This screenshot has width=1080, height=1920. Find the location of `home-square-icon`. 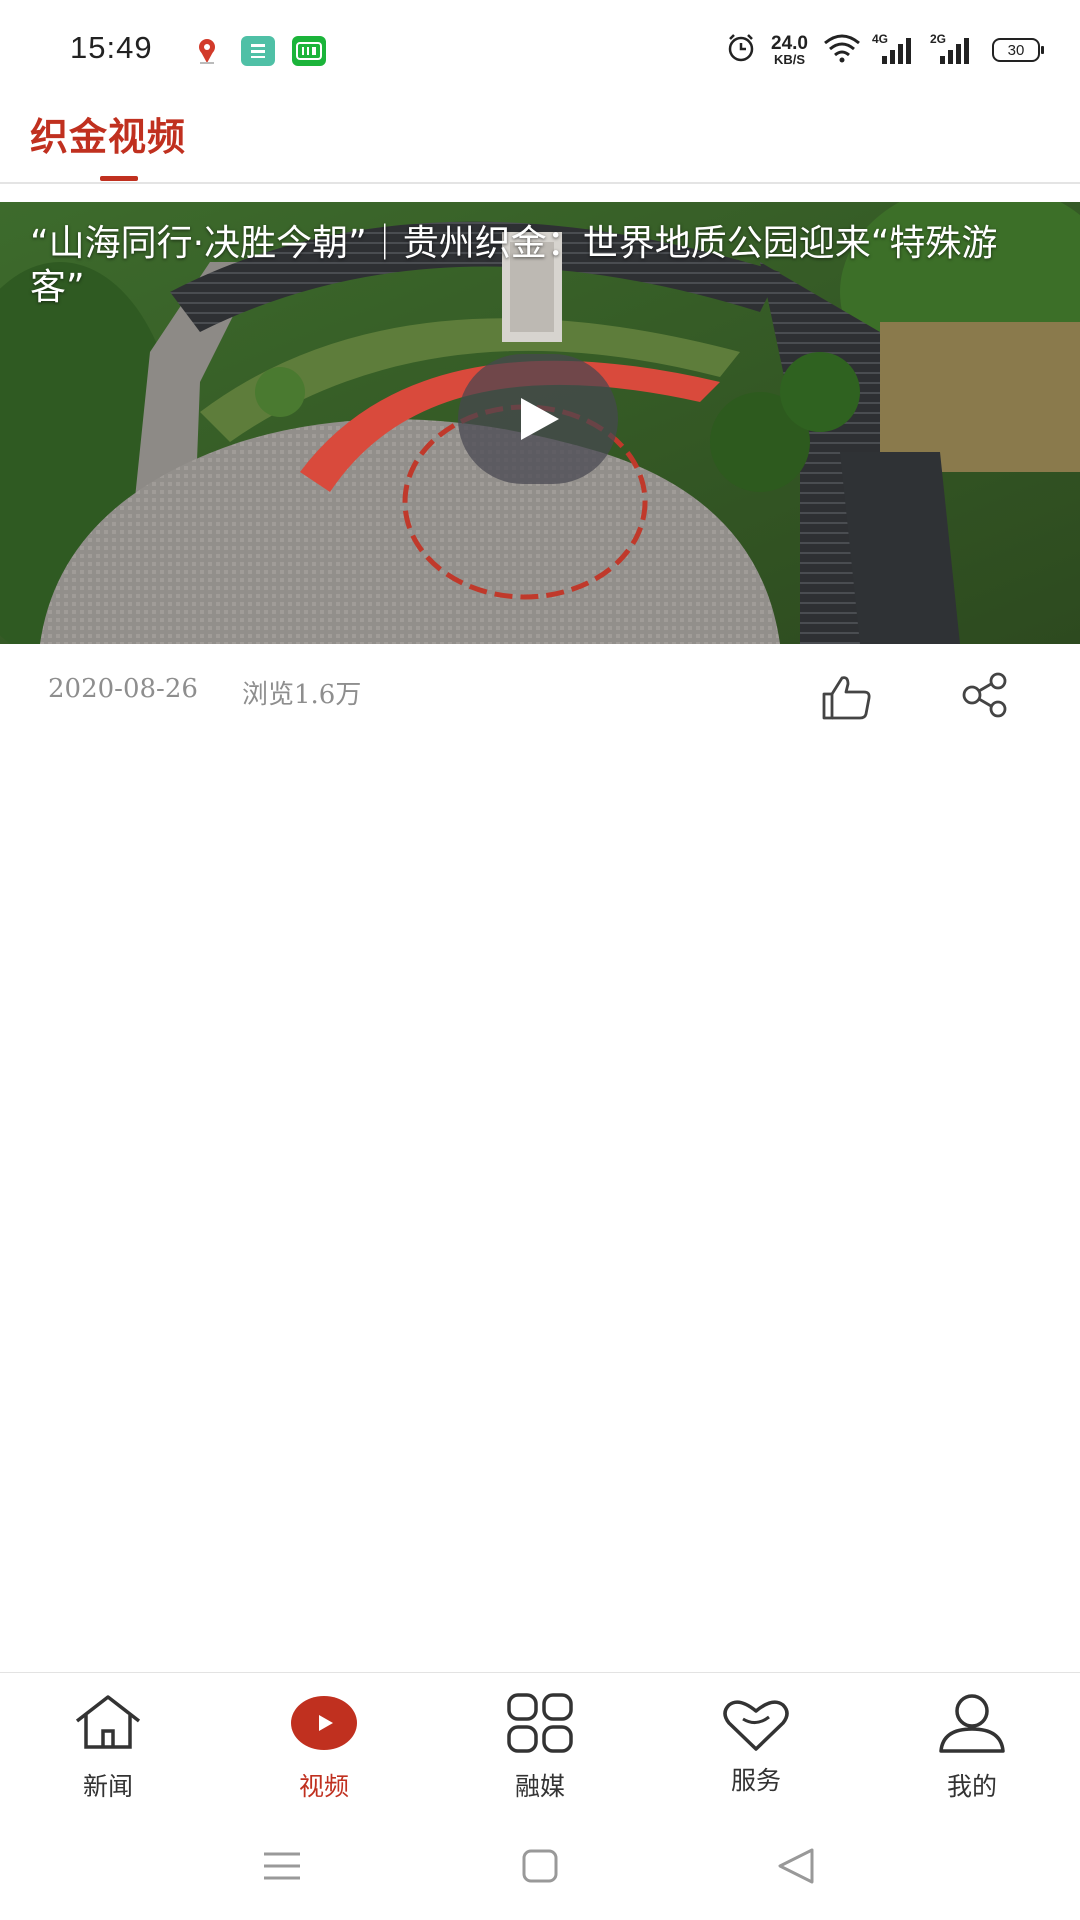

home-square-icon is located at coordinates (540, 1866).